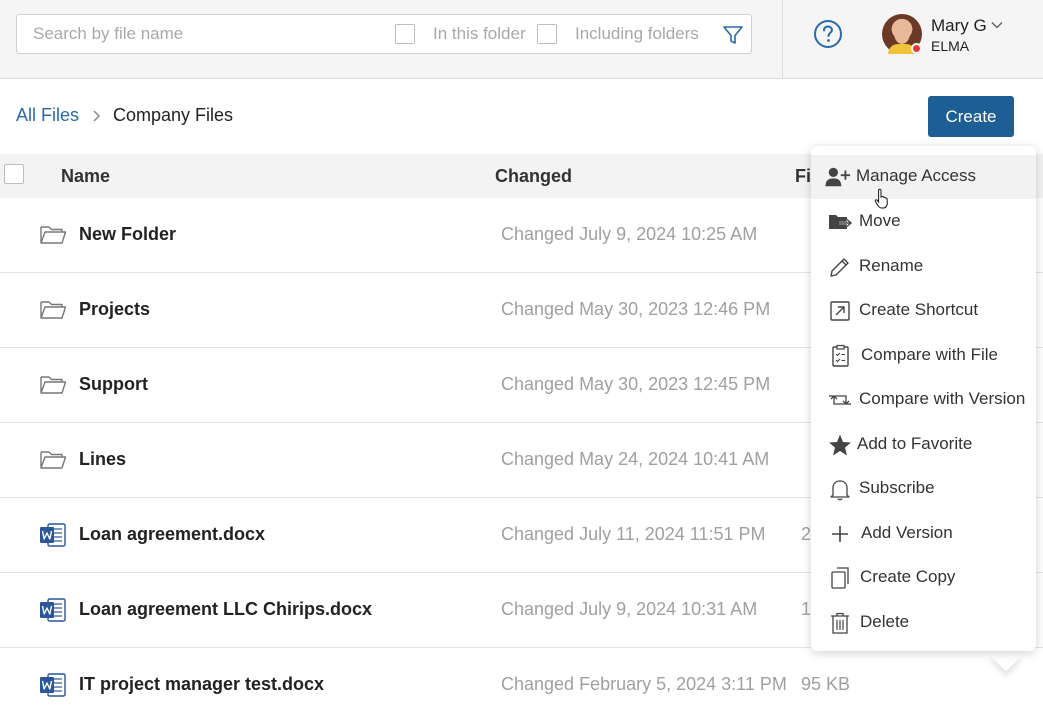 The height and width of the screenshot is (720, 1043). I want to click on menu-label: Move, so click(880, 220).